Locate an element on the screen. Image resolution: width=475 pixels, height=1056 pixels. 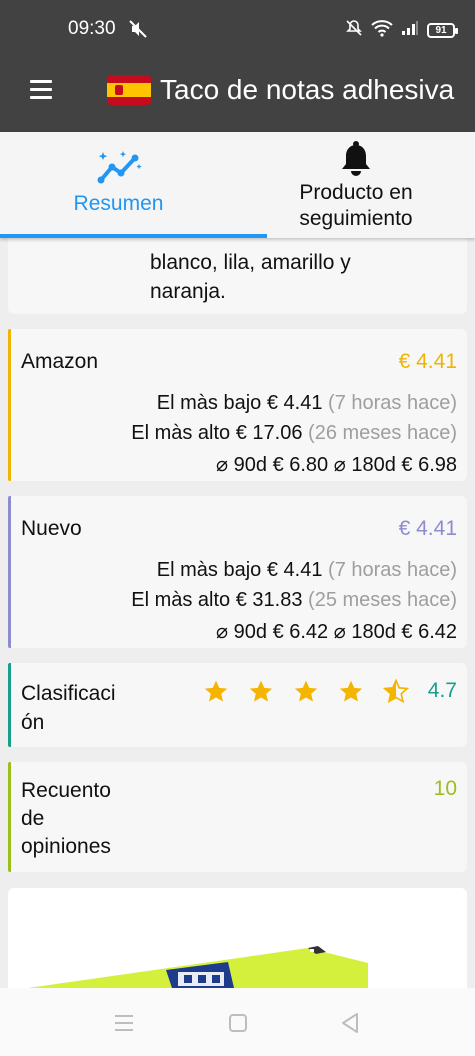
app-bar: Taco de notas adhesiva is located at coordinates (237, 96).